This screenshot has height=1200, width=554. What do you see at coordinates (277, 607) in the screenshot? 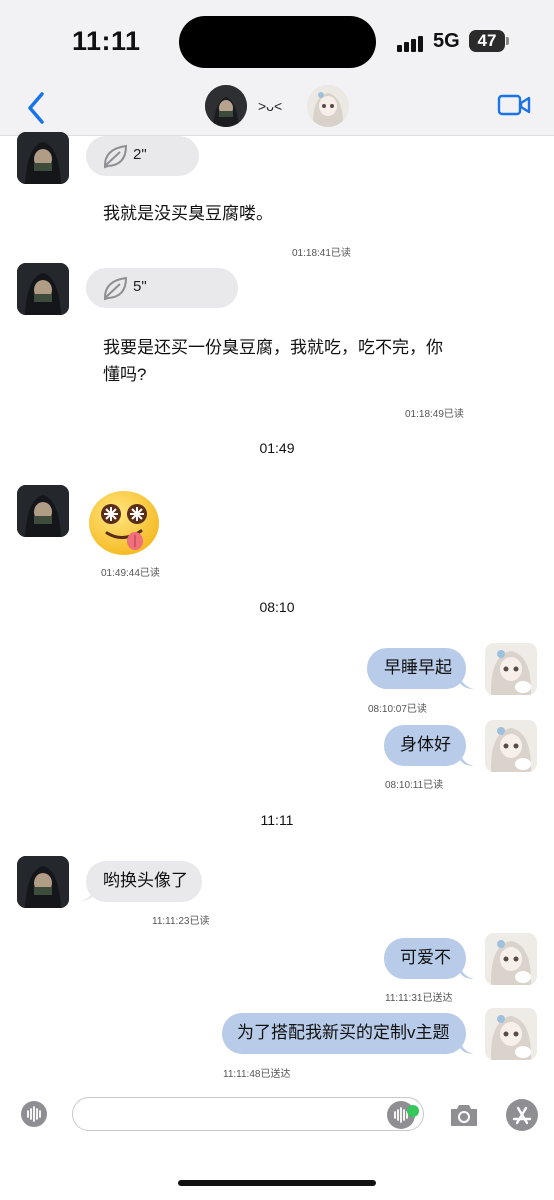
I see `time-divider: 08:10` at bounding box center [277, 607].